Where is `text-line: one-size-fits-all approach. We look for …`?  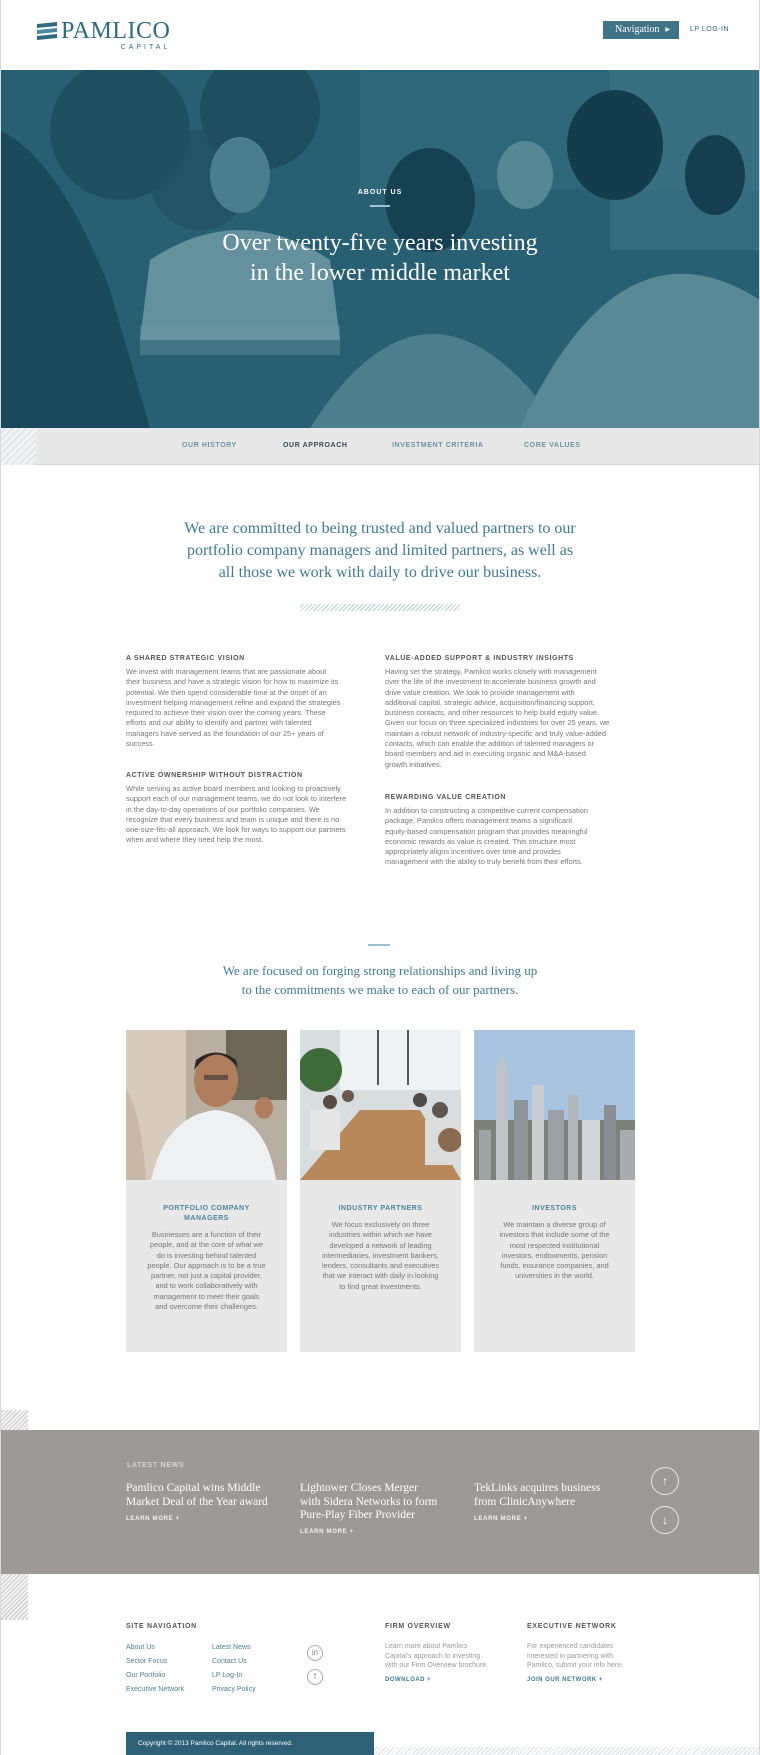 text-line: one-size-fits-all approach. We look for … is located at coordinates (236, 830).